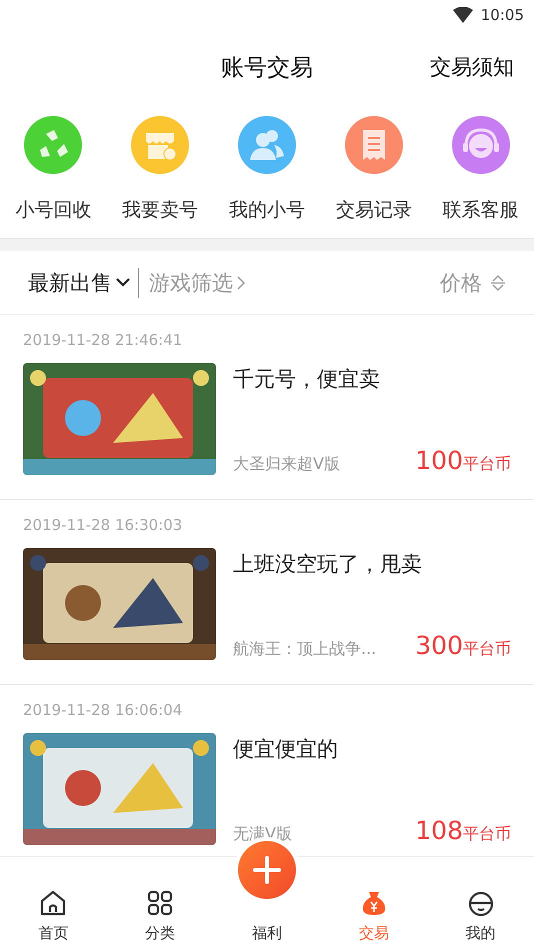 This screenshot has width=534, height=949. I want to click on shortcut-label: 我的小号, so click(266, 210).